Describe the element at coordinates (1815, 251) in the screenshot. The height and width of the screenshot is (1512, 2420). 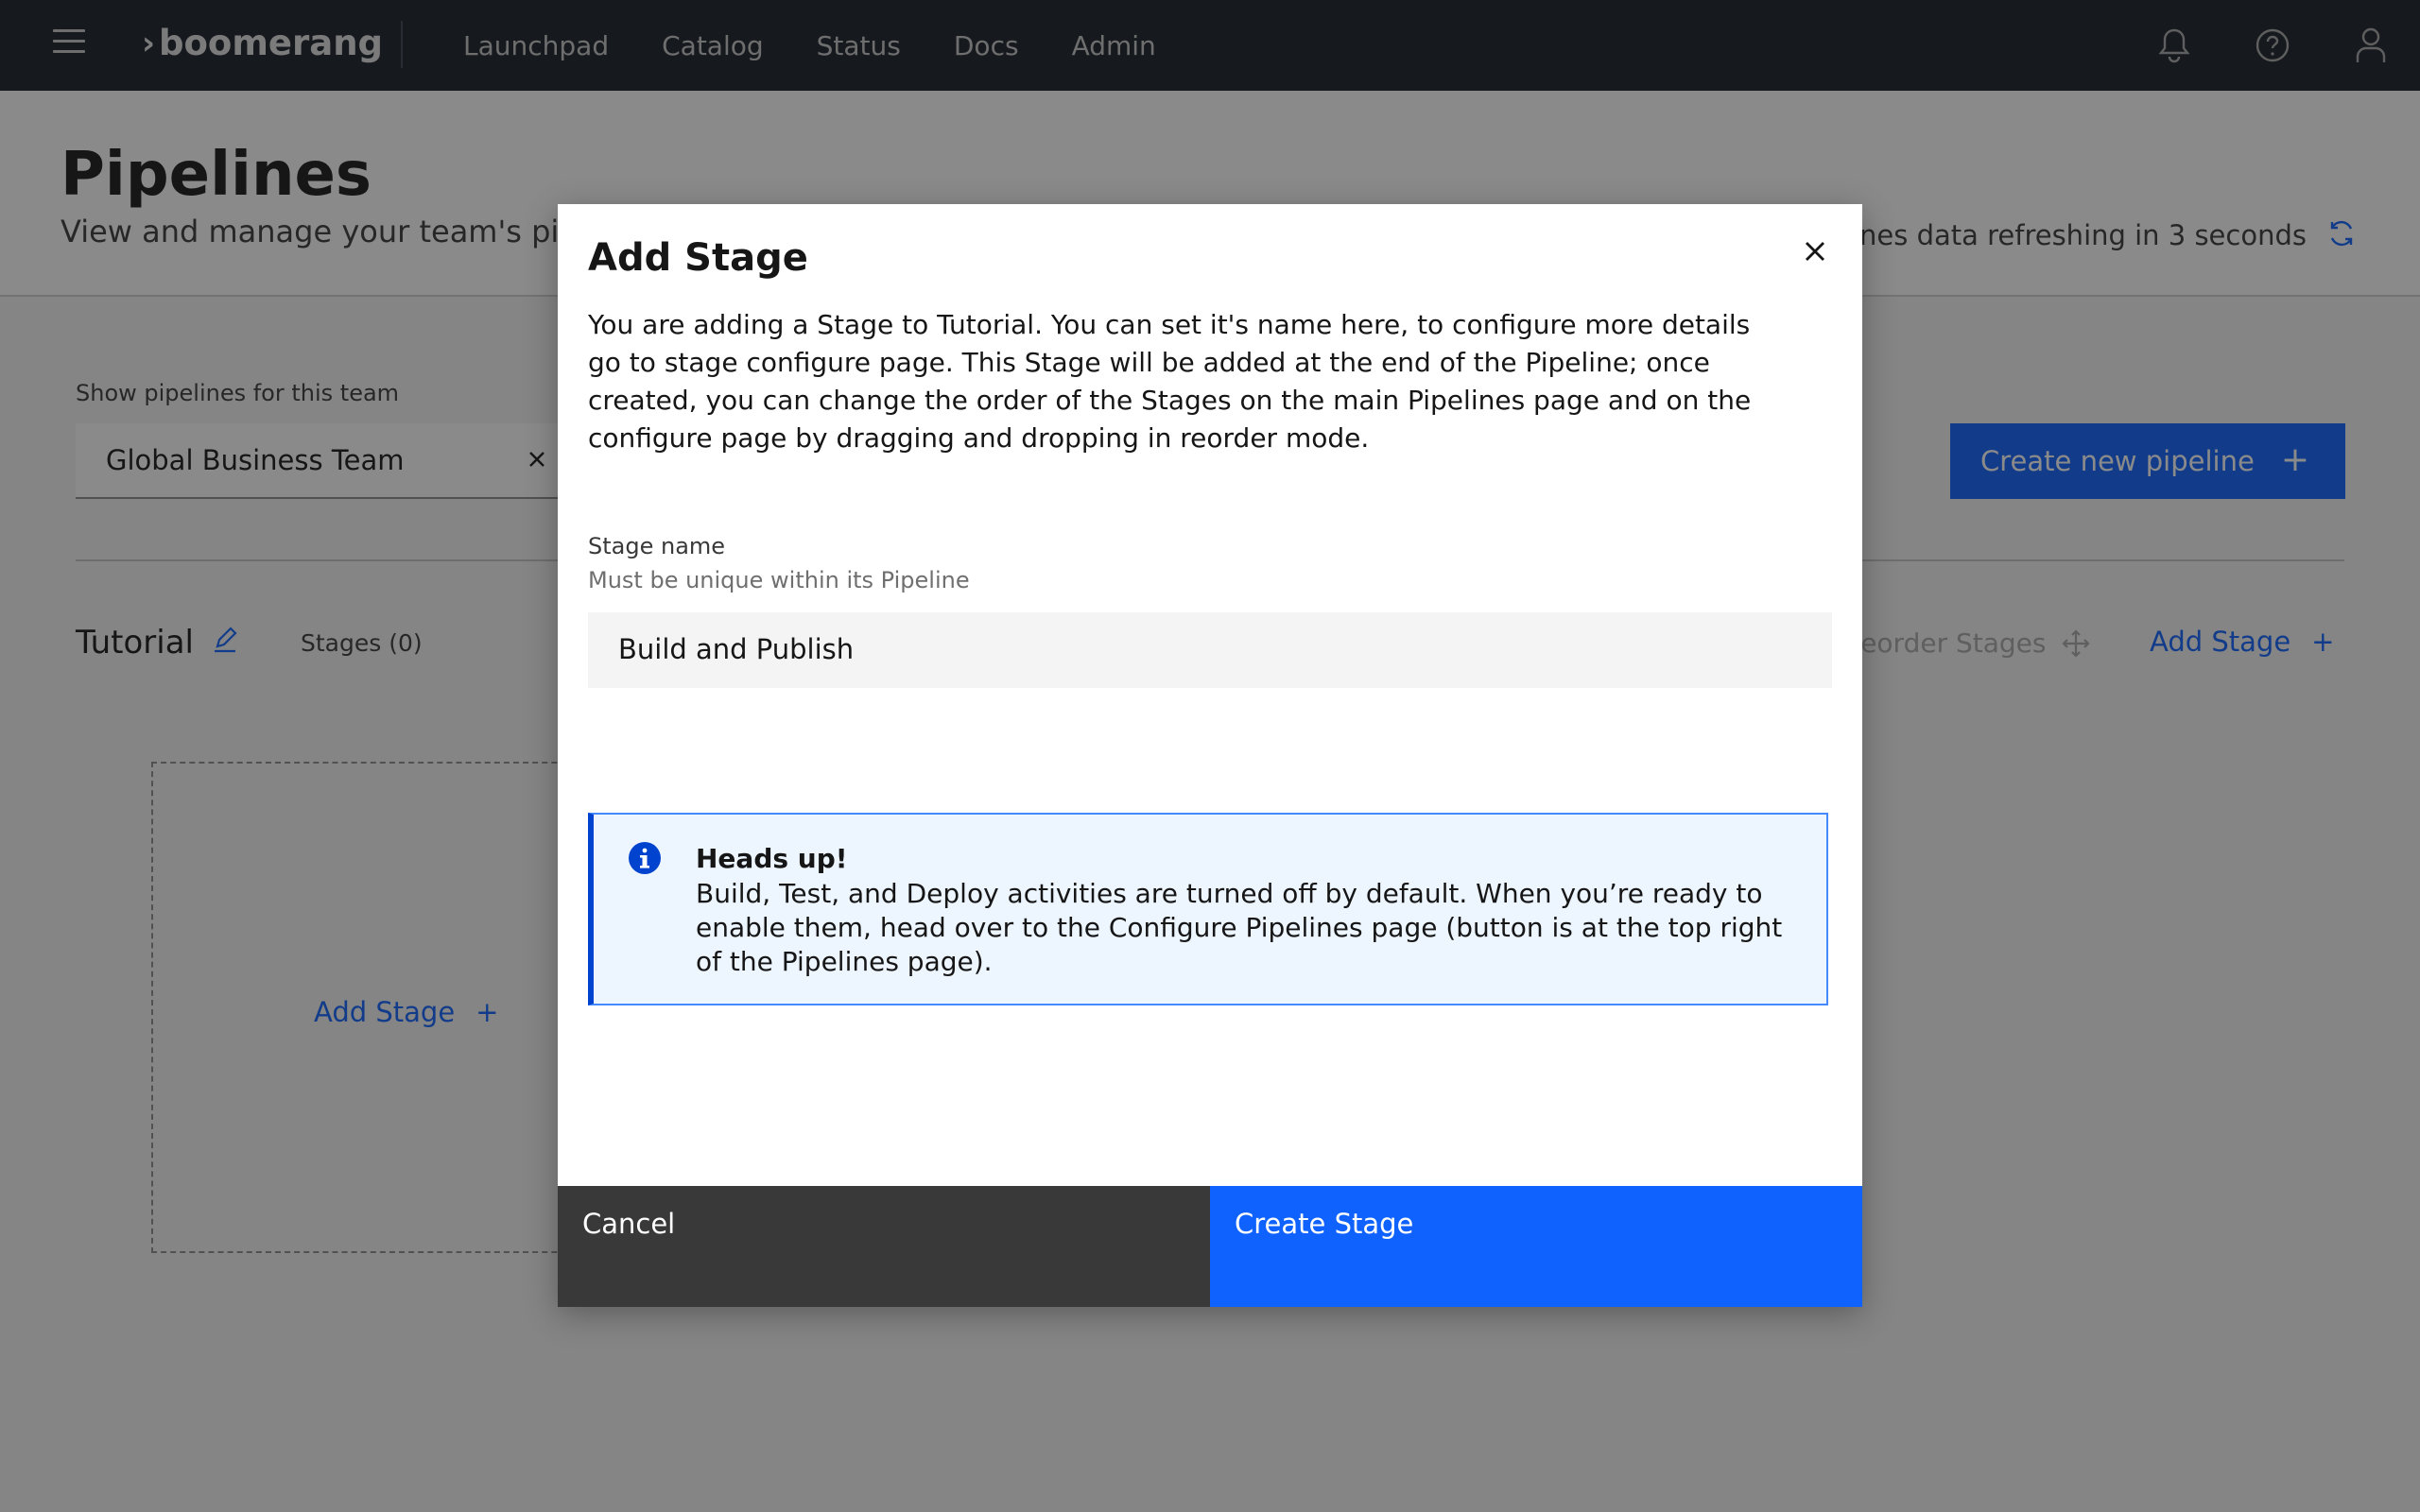
I see `close-icon` at that location.